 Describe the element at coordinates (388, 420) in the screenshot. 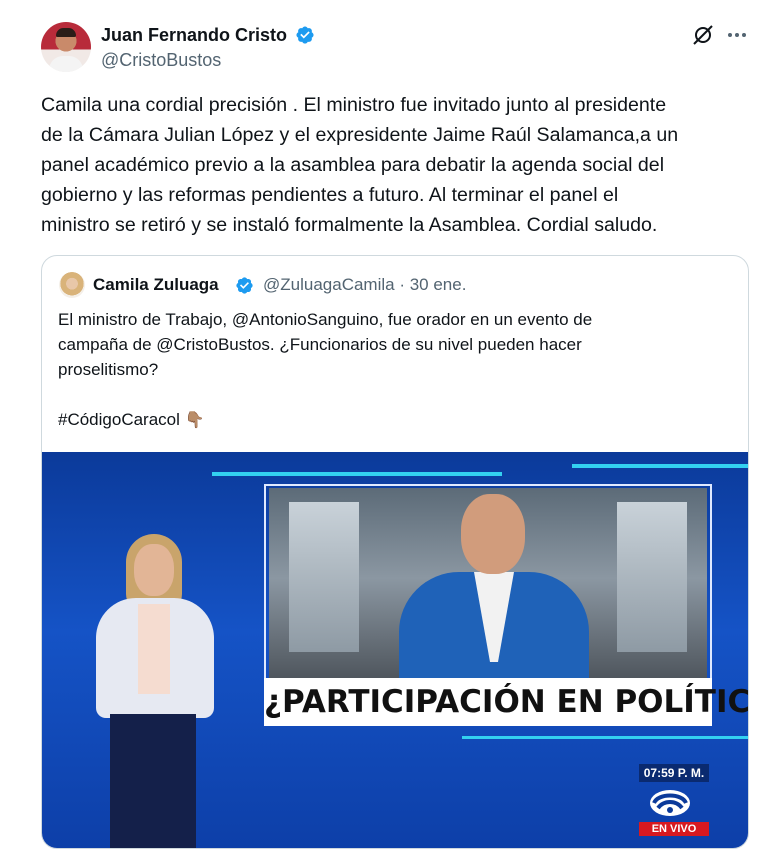

I see `hashtag-line: #CódigoCaracol 👇🏽` at that location.